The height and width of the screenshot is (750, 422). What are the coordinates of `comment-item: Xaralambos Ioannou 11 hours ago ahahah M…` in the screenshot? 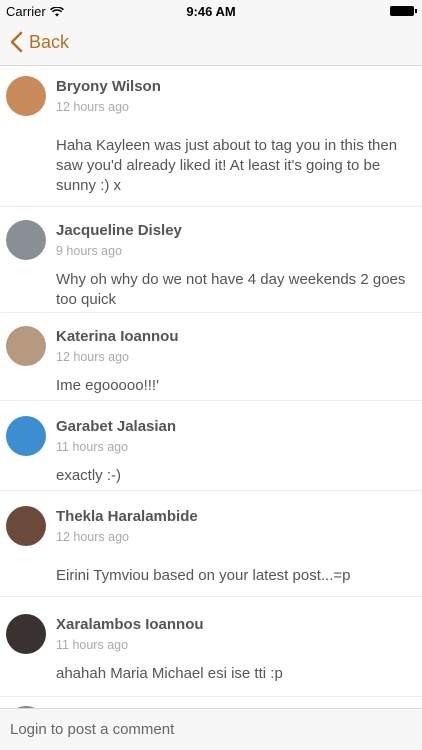 It's located at (211, 646).